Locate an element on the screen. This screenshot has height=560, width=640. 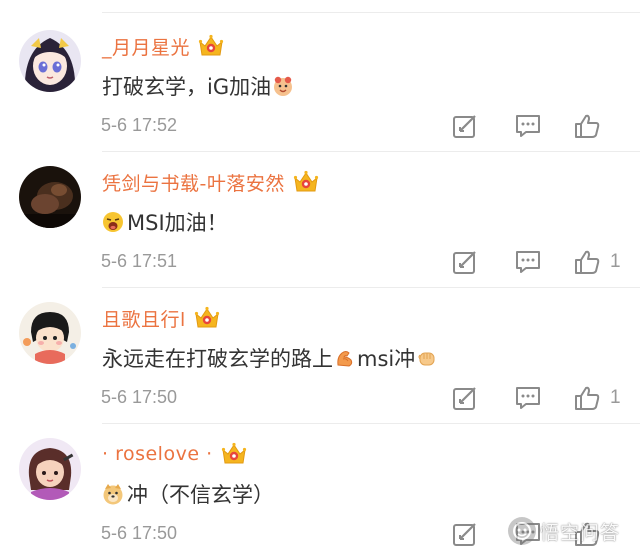
strong-arm-emoji-icon is located at coordinates (345, 358).